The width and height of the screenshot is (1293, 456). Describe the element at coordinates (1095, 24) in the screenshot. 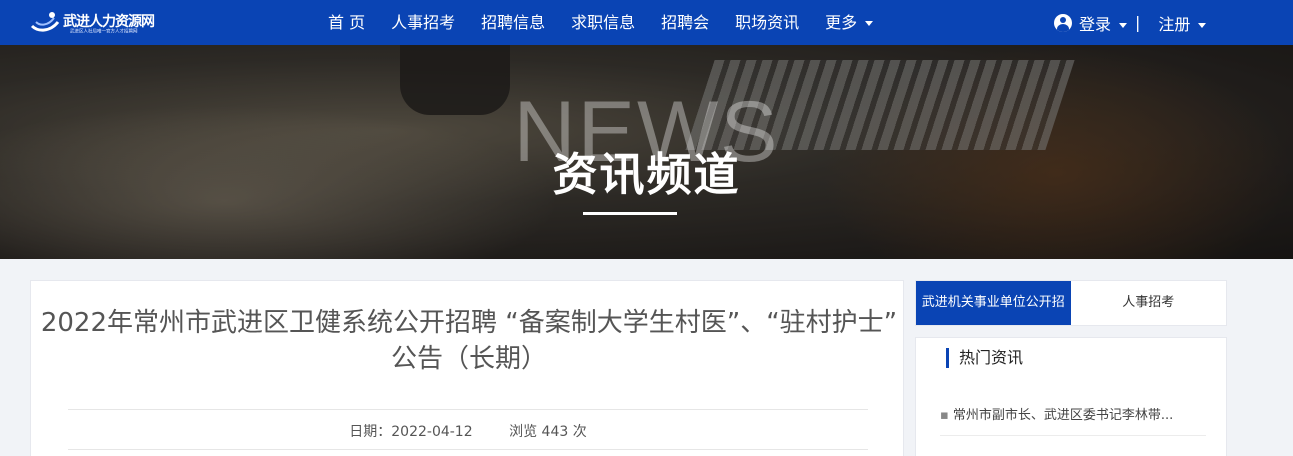

I see `login-label: 登录` at that location.